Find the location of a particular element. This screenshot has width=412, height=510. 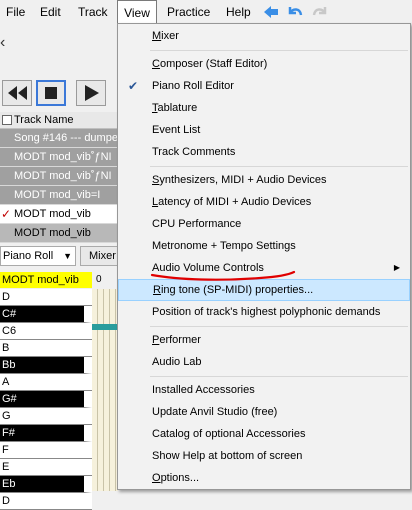

menu-item-piano-roll-editor: ✔ Piano Roll Editor is located at coordinates (264, 86).